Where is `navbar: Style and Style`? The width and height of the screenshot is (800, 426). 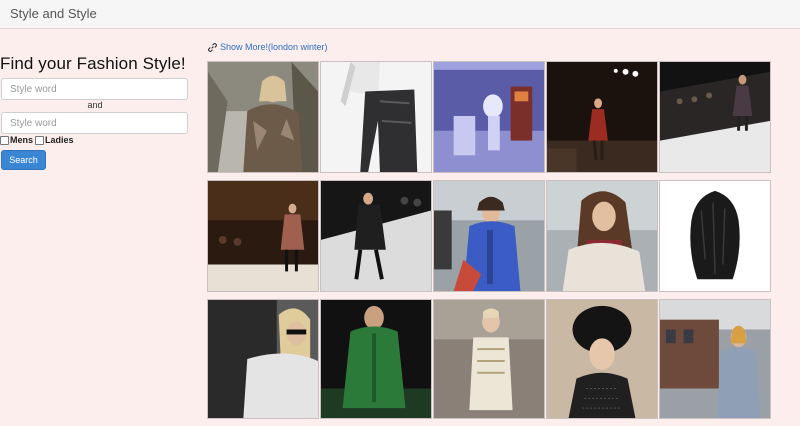 navbar: Style and Style is located at coordinates (400, 14).